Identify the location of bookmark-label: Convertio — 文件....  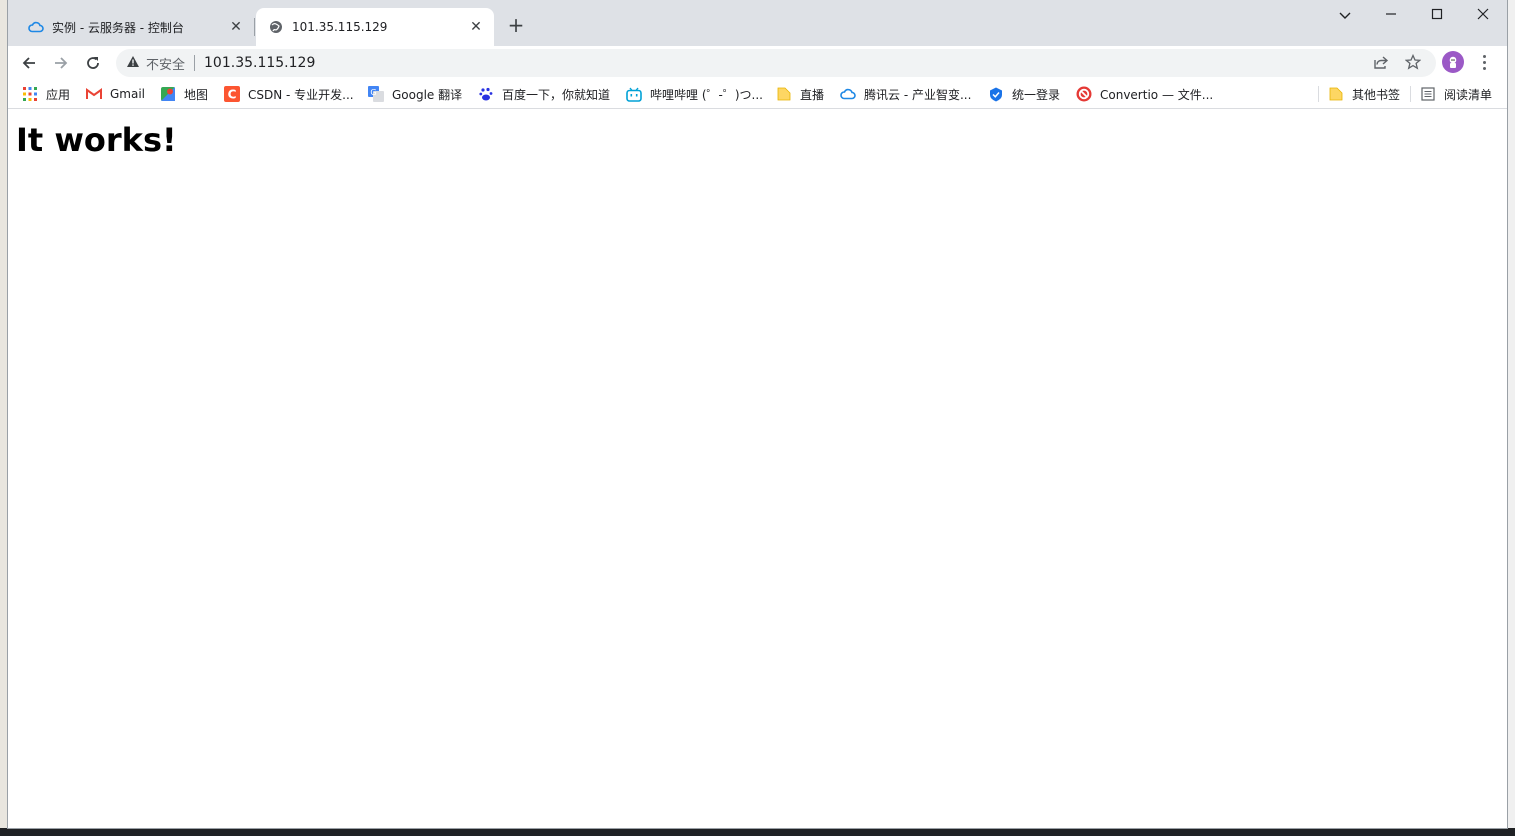
(1157, 94).